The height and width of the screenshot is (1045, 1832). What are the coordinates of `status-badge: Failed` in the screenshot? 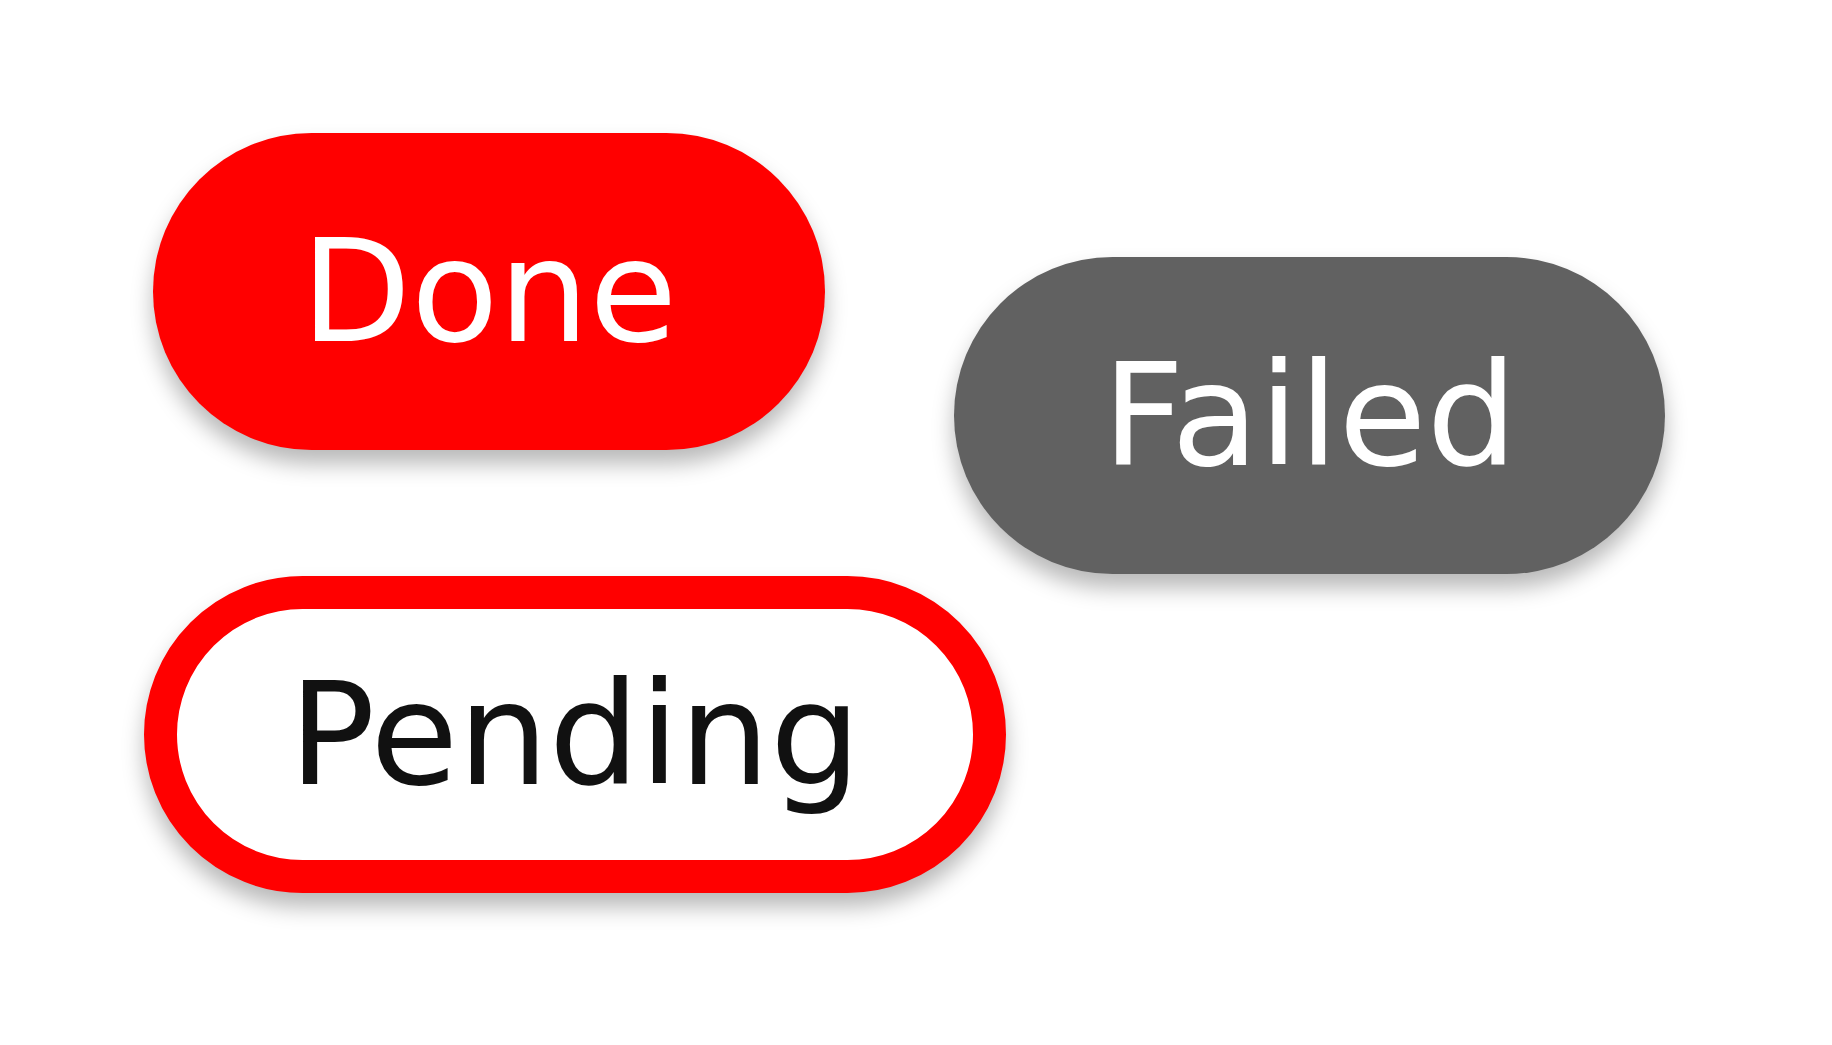 It's located at (1310, 415).